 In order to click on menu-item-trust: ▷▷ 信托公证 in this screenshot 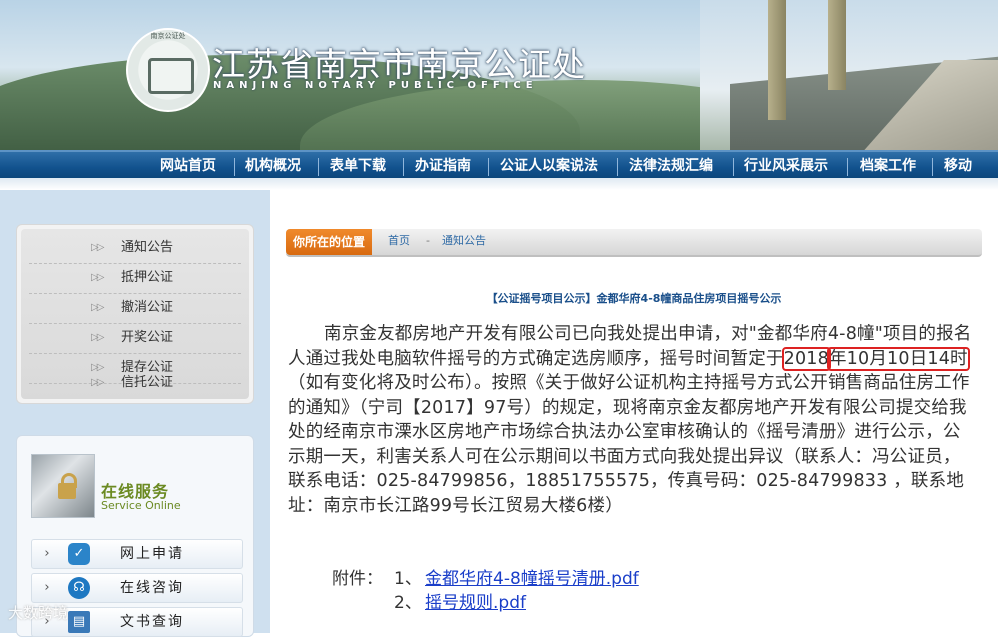, I will do `click(135, 383)`.